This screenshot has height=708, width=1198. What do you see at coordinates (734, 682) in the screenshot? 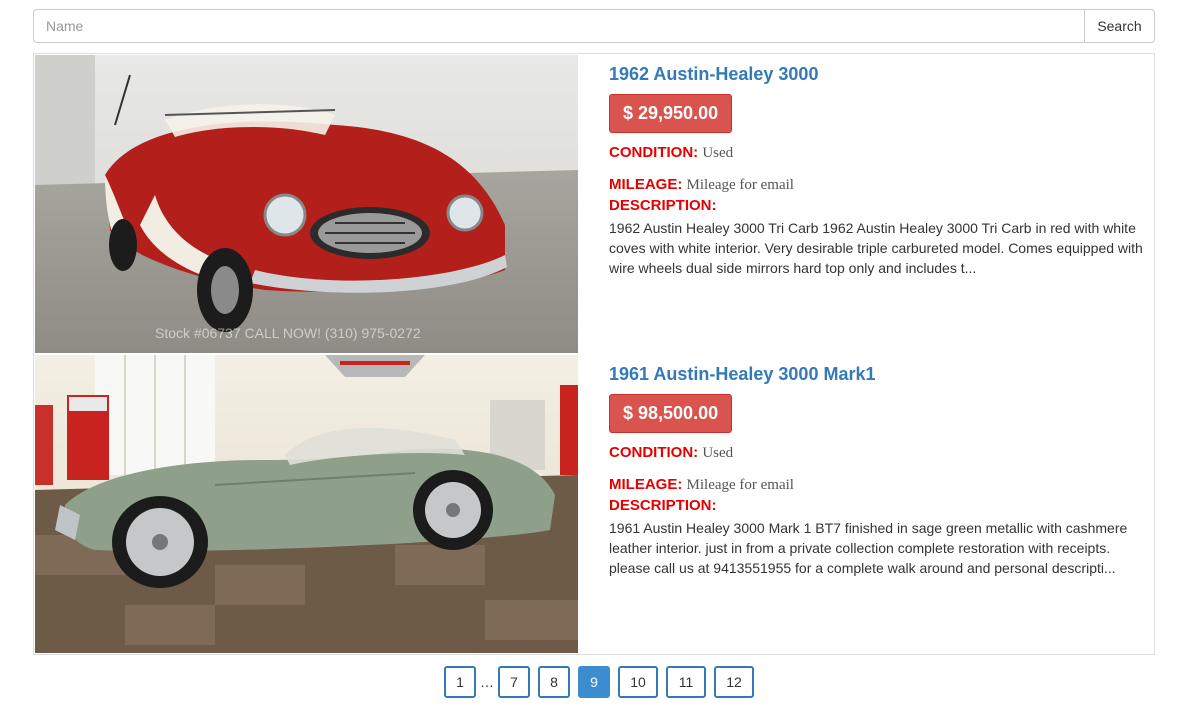
I see `page-button: 12` at bounding box center [734, 682].